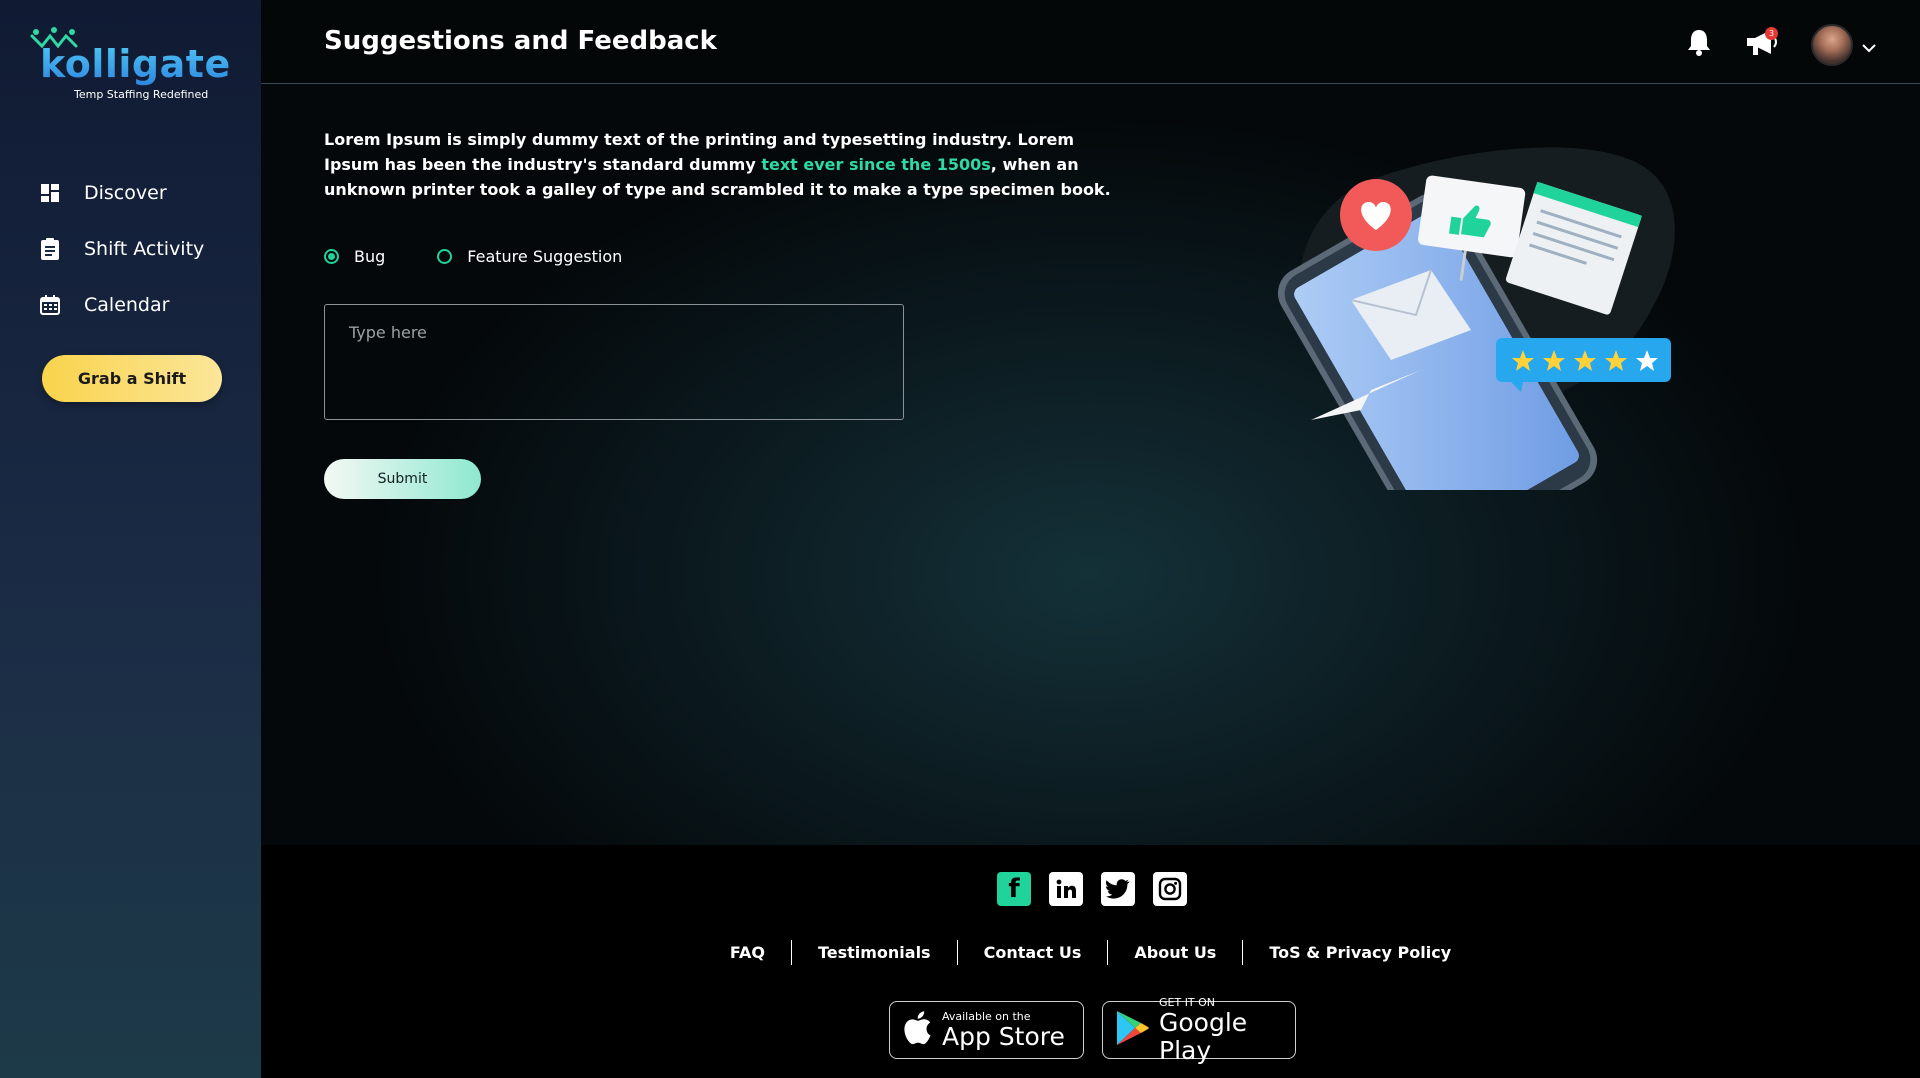  I want to click on feedback-type-group: Bug Feature Suggestion, so click(499, 256).